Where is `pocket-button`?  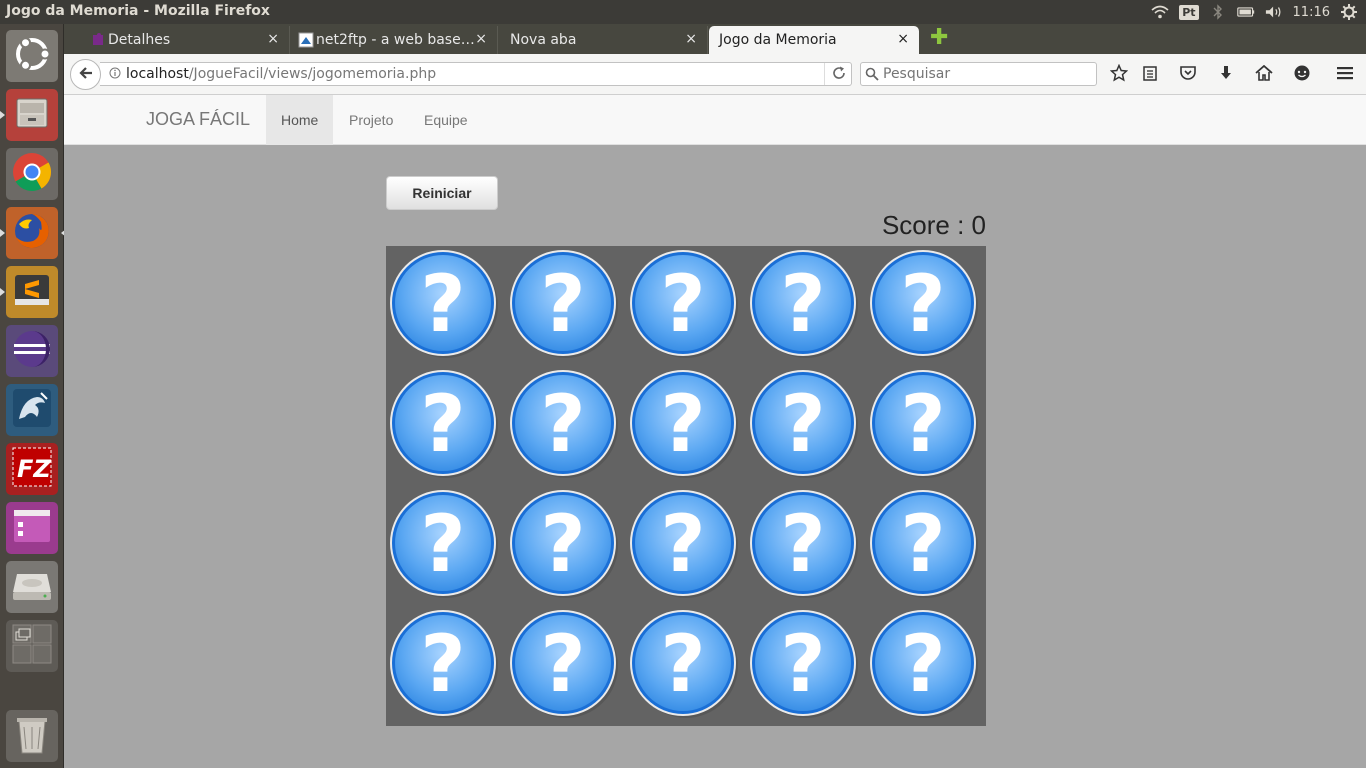 pocket-button is located at coordinates (1188, 75).